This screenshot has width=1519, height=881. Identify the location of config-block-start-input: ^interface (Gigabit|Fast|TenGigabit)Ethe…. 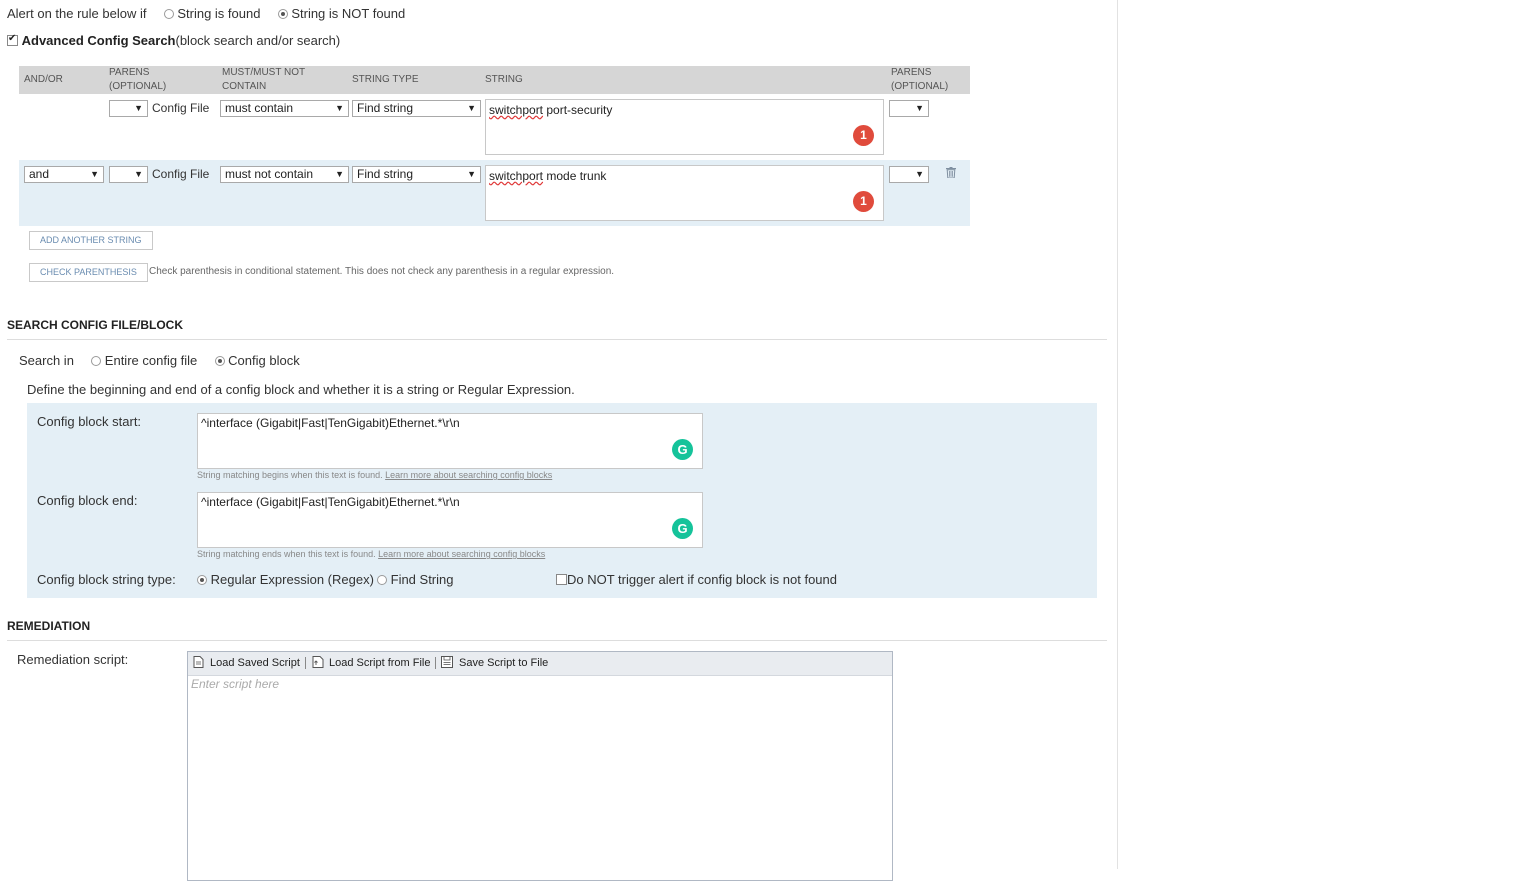
(450, 441).